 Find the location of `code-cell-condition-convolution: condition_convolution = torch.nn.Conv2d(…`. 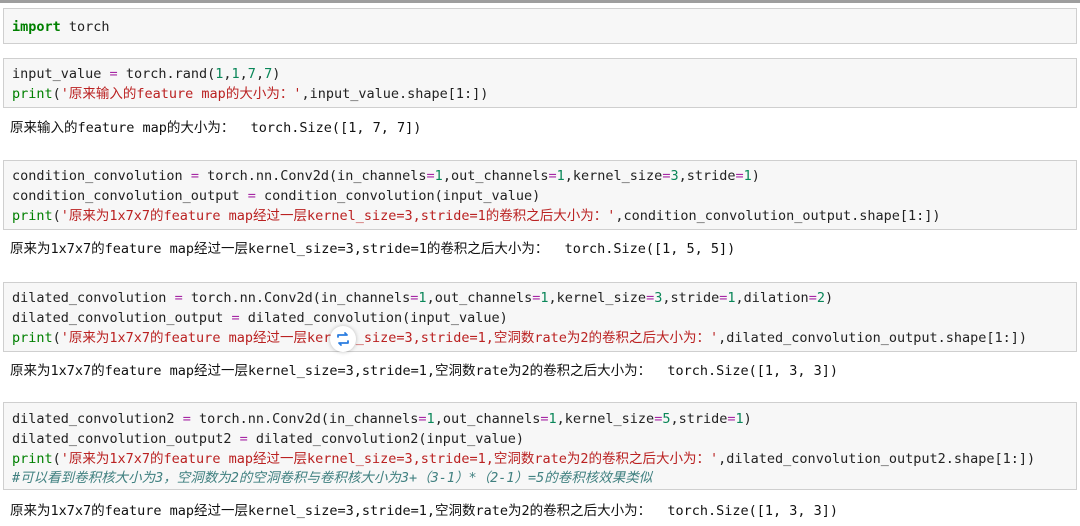

code-cell-condition-convolution: condition_convolution = torch.nn.Conv2d(… is located at coordinates (540, 195).